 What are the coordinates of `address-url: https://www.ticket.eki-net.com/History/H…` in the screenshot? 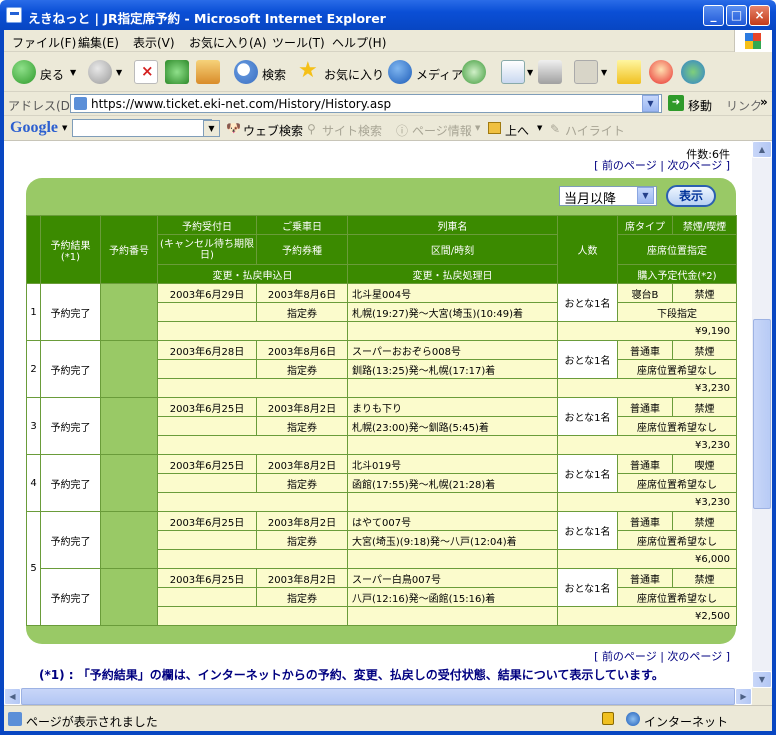 It's located at (241, 104).